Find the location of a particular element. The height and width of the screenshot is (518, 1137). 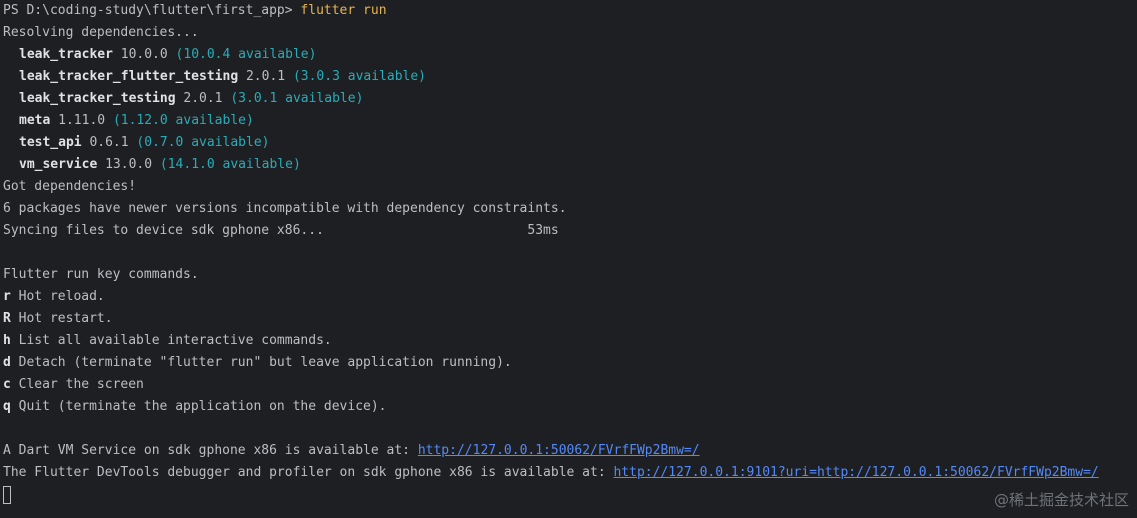

package-available: (3.0.1 available) is located at coordinates (297, 98).